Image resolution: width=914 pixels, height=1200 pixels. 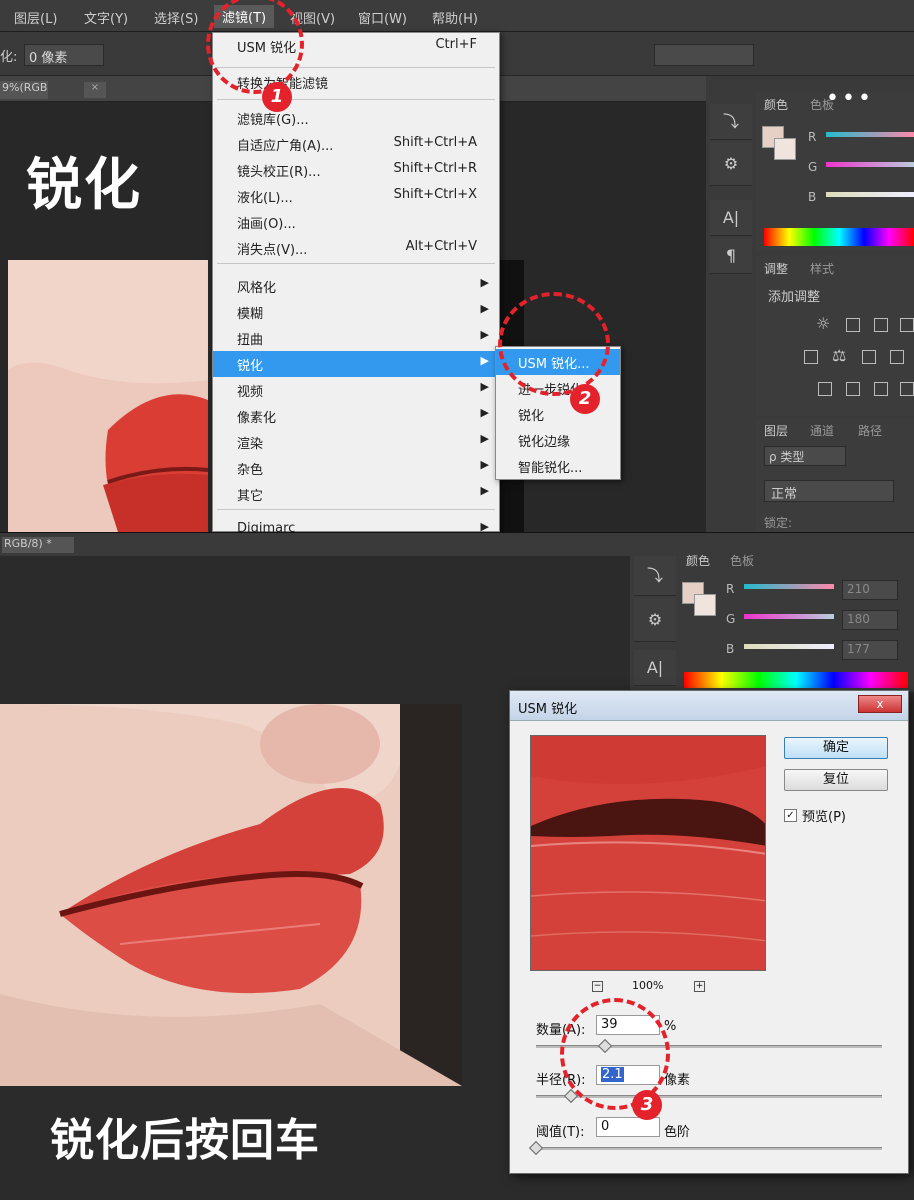 I want to click on tab-paths: 路径, so click(x=870, y=430).